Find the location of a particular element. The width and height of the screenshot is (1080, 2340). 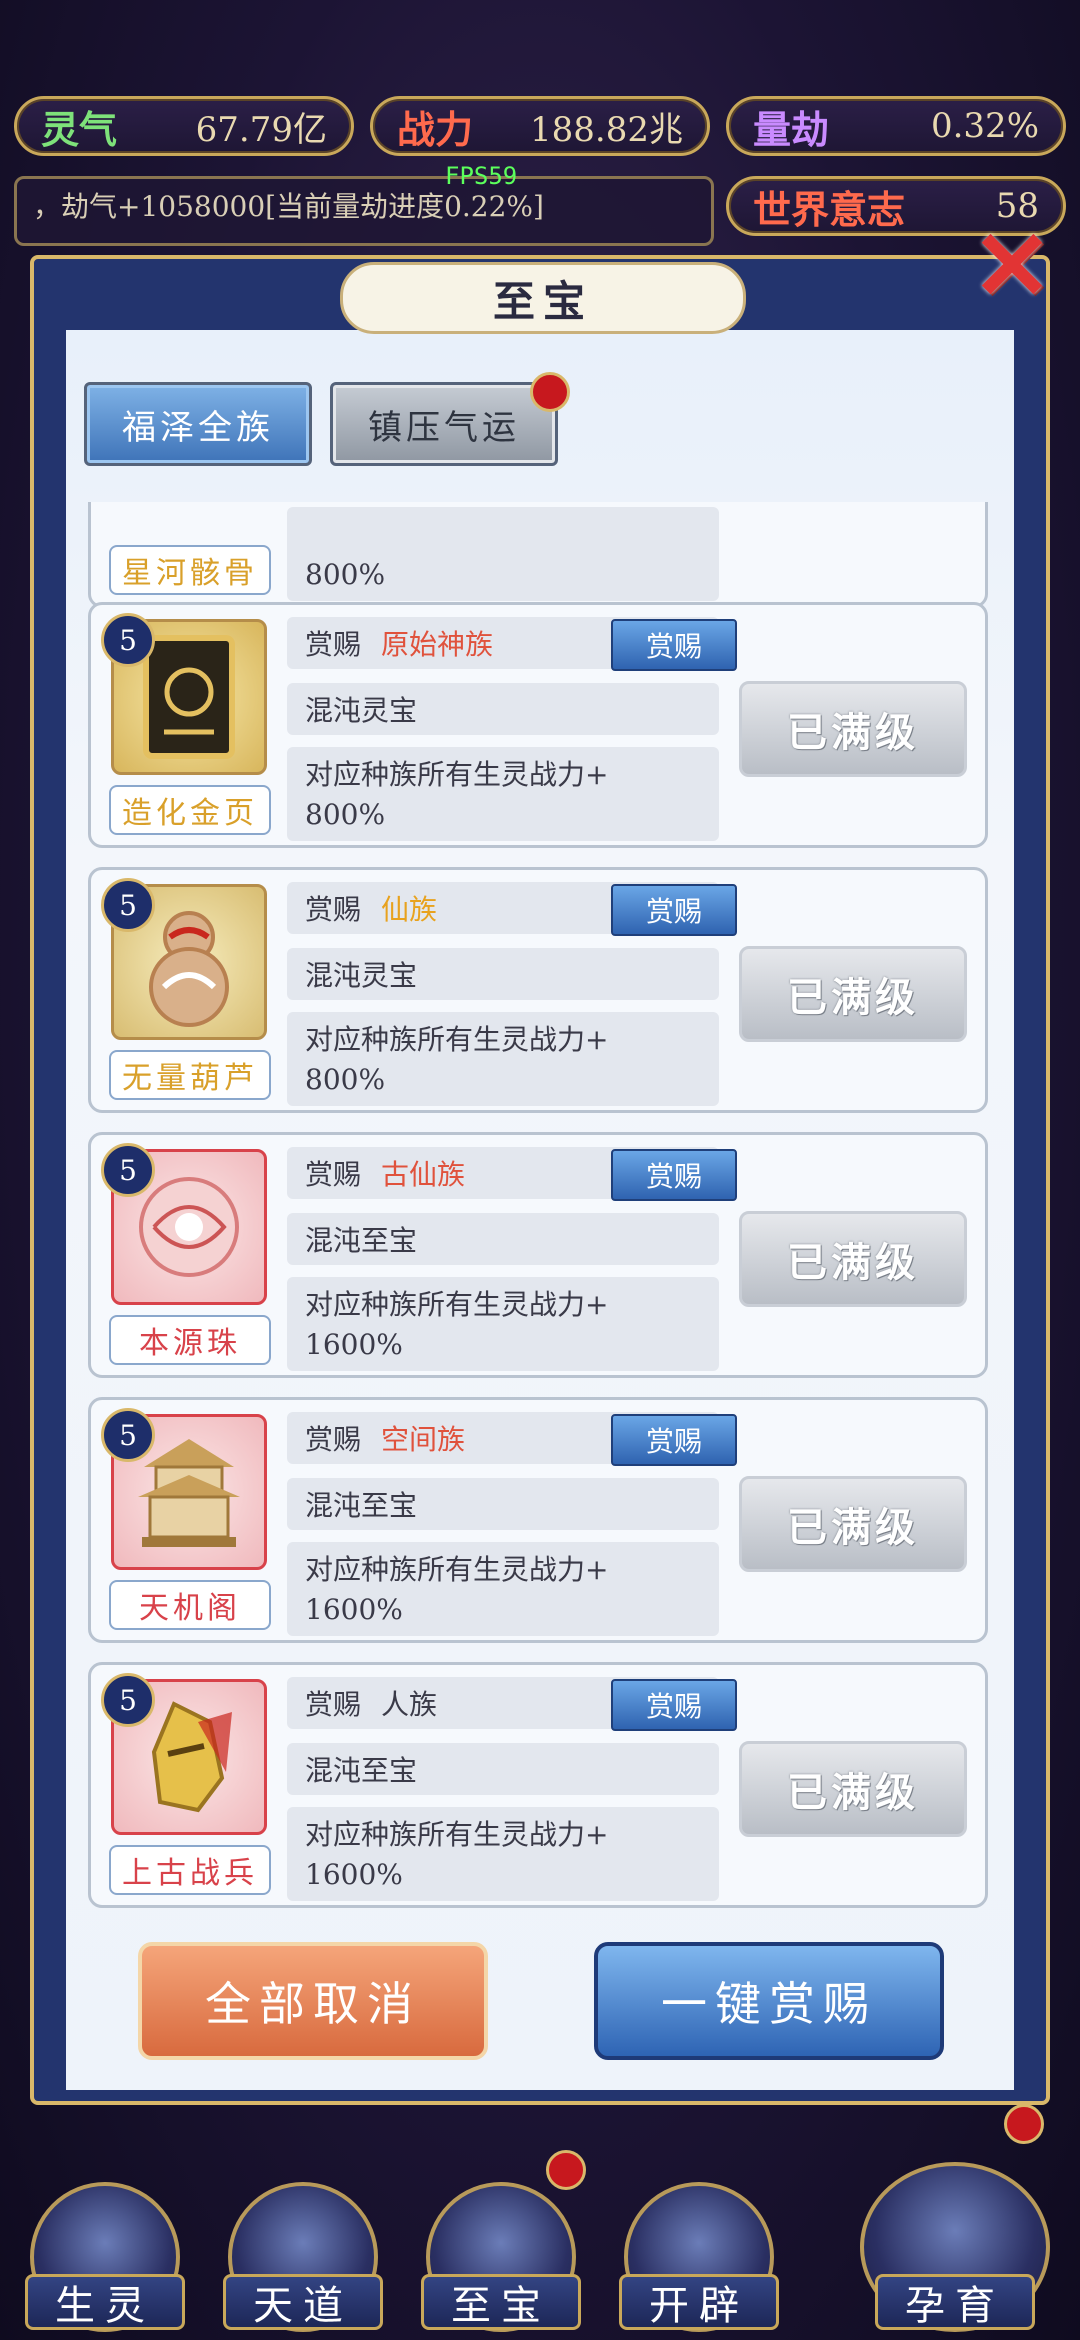

resource-label: 世界意志 is located at coordinates (829, 209).